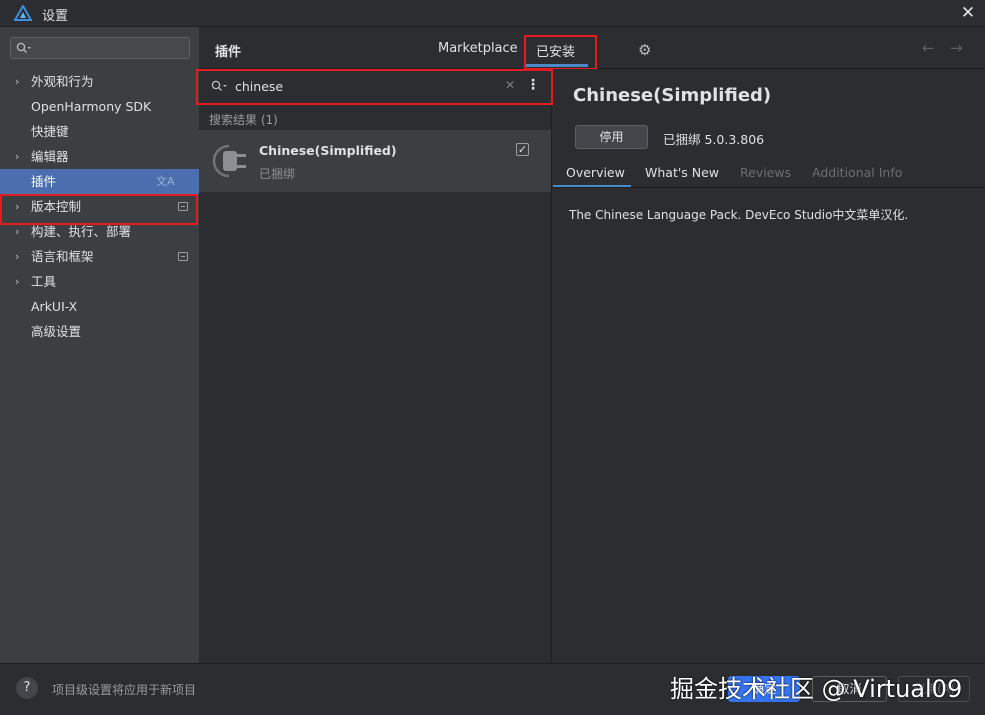 The width and height of the screenshot is (985, 715). I want to click on tab-overview: Overview, so click(595, 172).